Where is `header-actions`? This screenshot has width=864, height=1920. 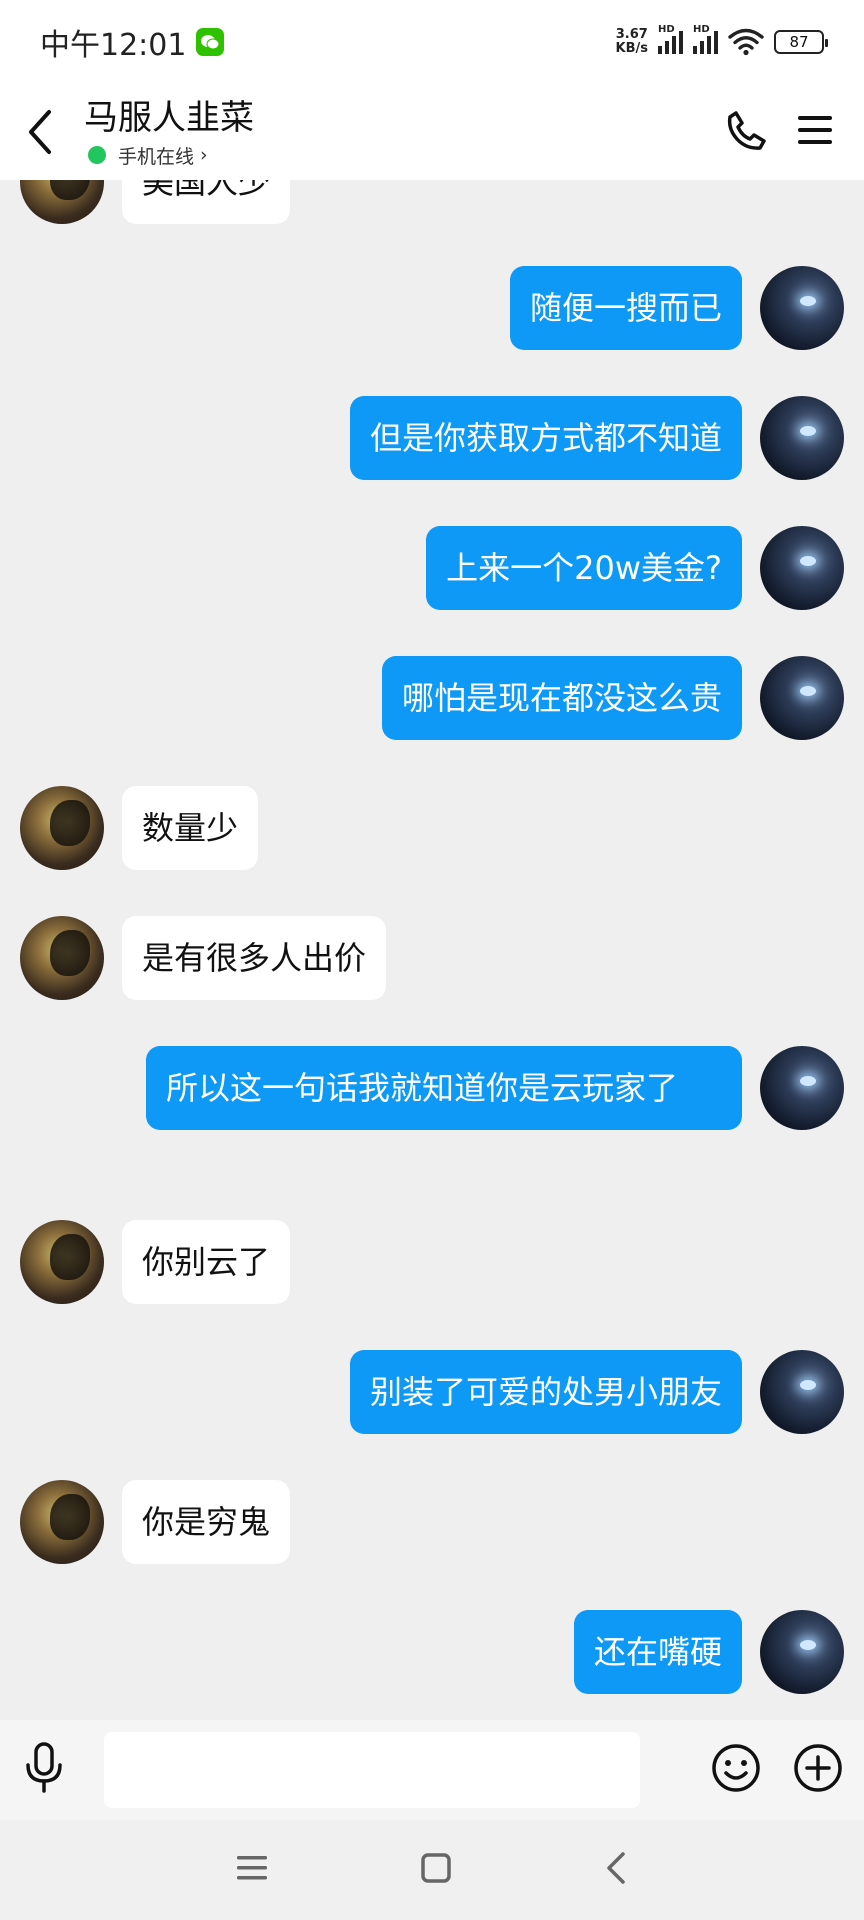
header-actions is located at coordinates (795, 132).